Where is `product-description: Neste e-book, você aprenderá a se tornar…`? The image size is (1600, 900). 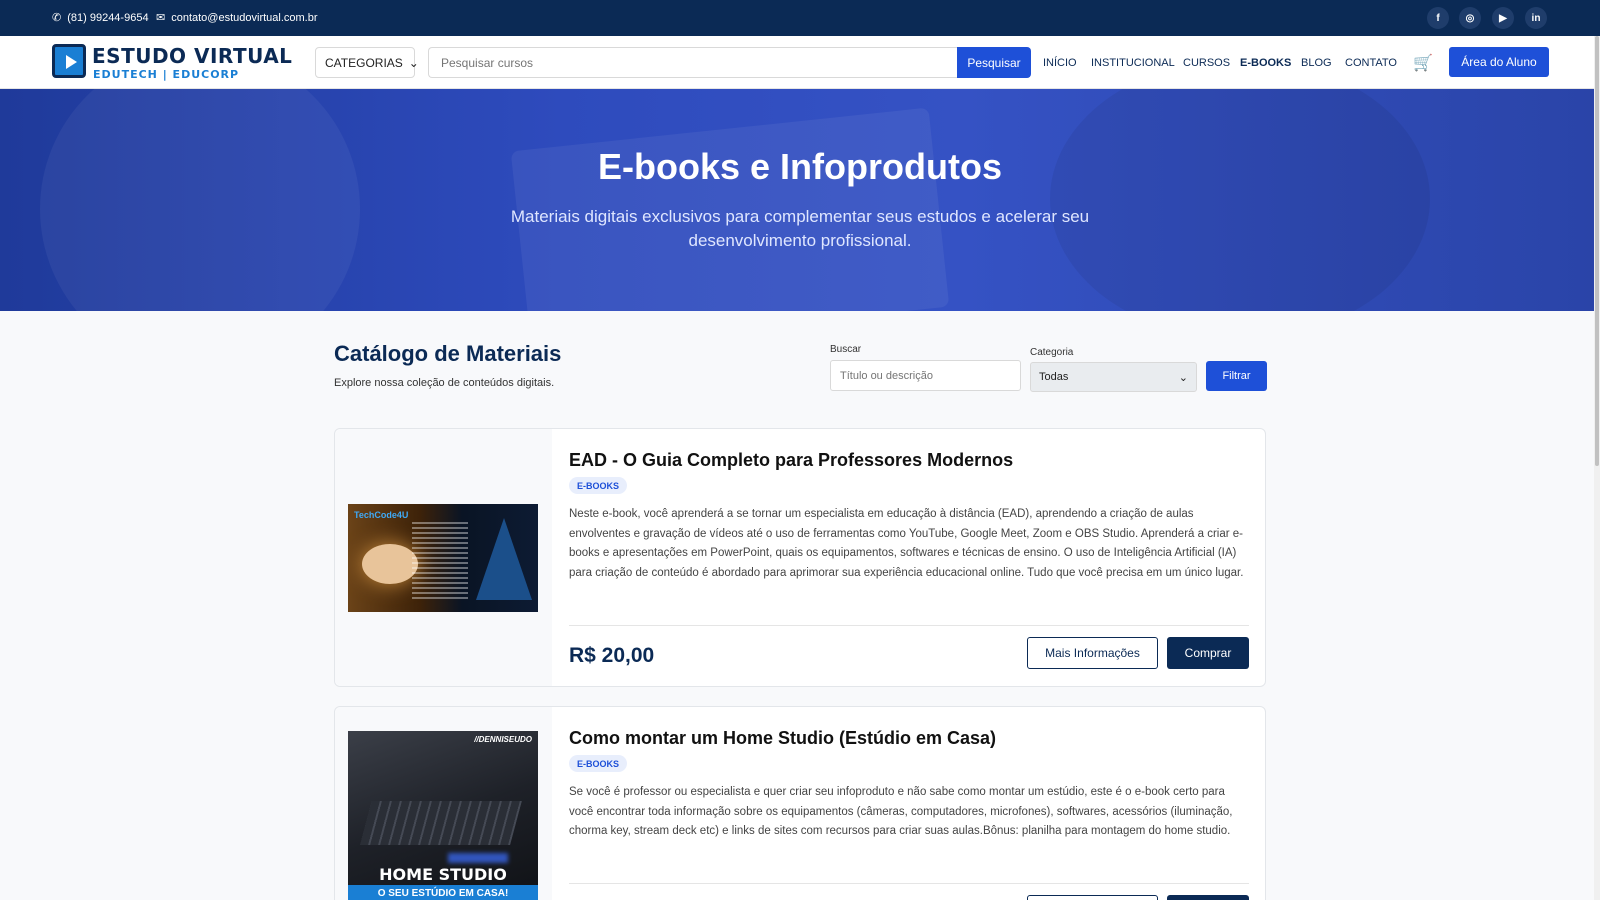
product-description: Neste e-book, você aprenderá a se tornar… is located at coordinates (906, 543).